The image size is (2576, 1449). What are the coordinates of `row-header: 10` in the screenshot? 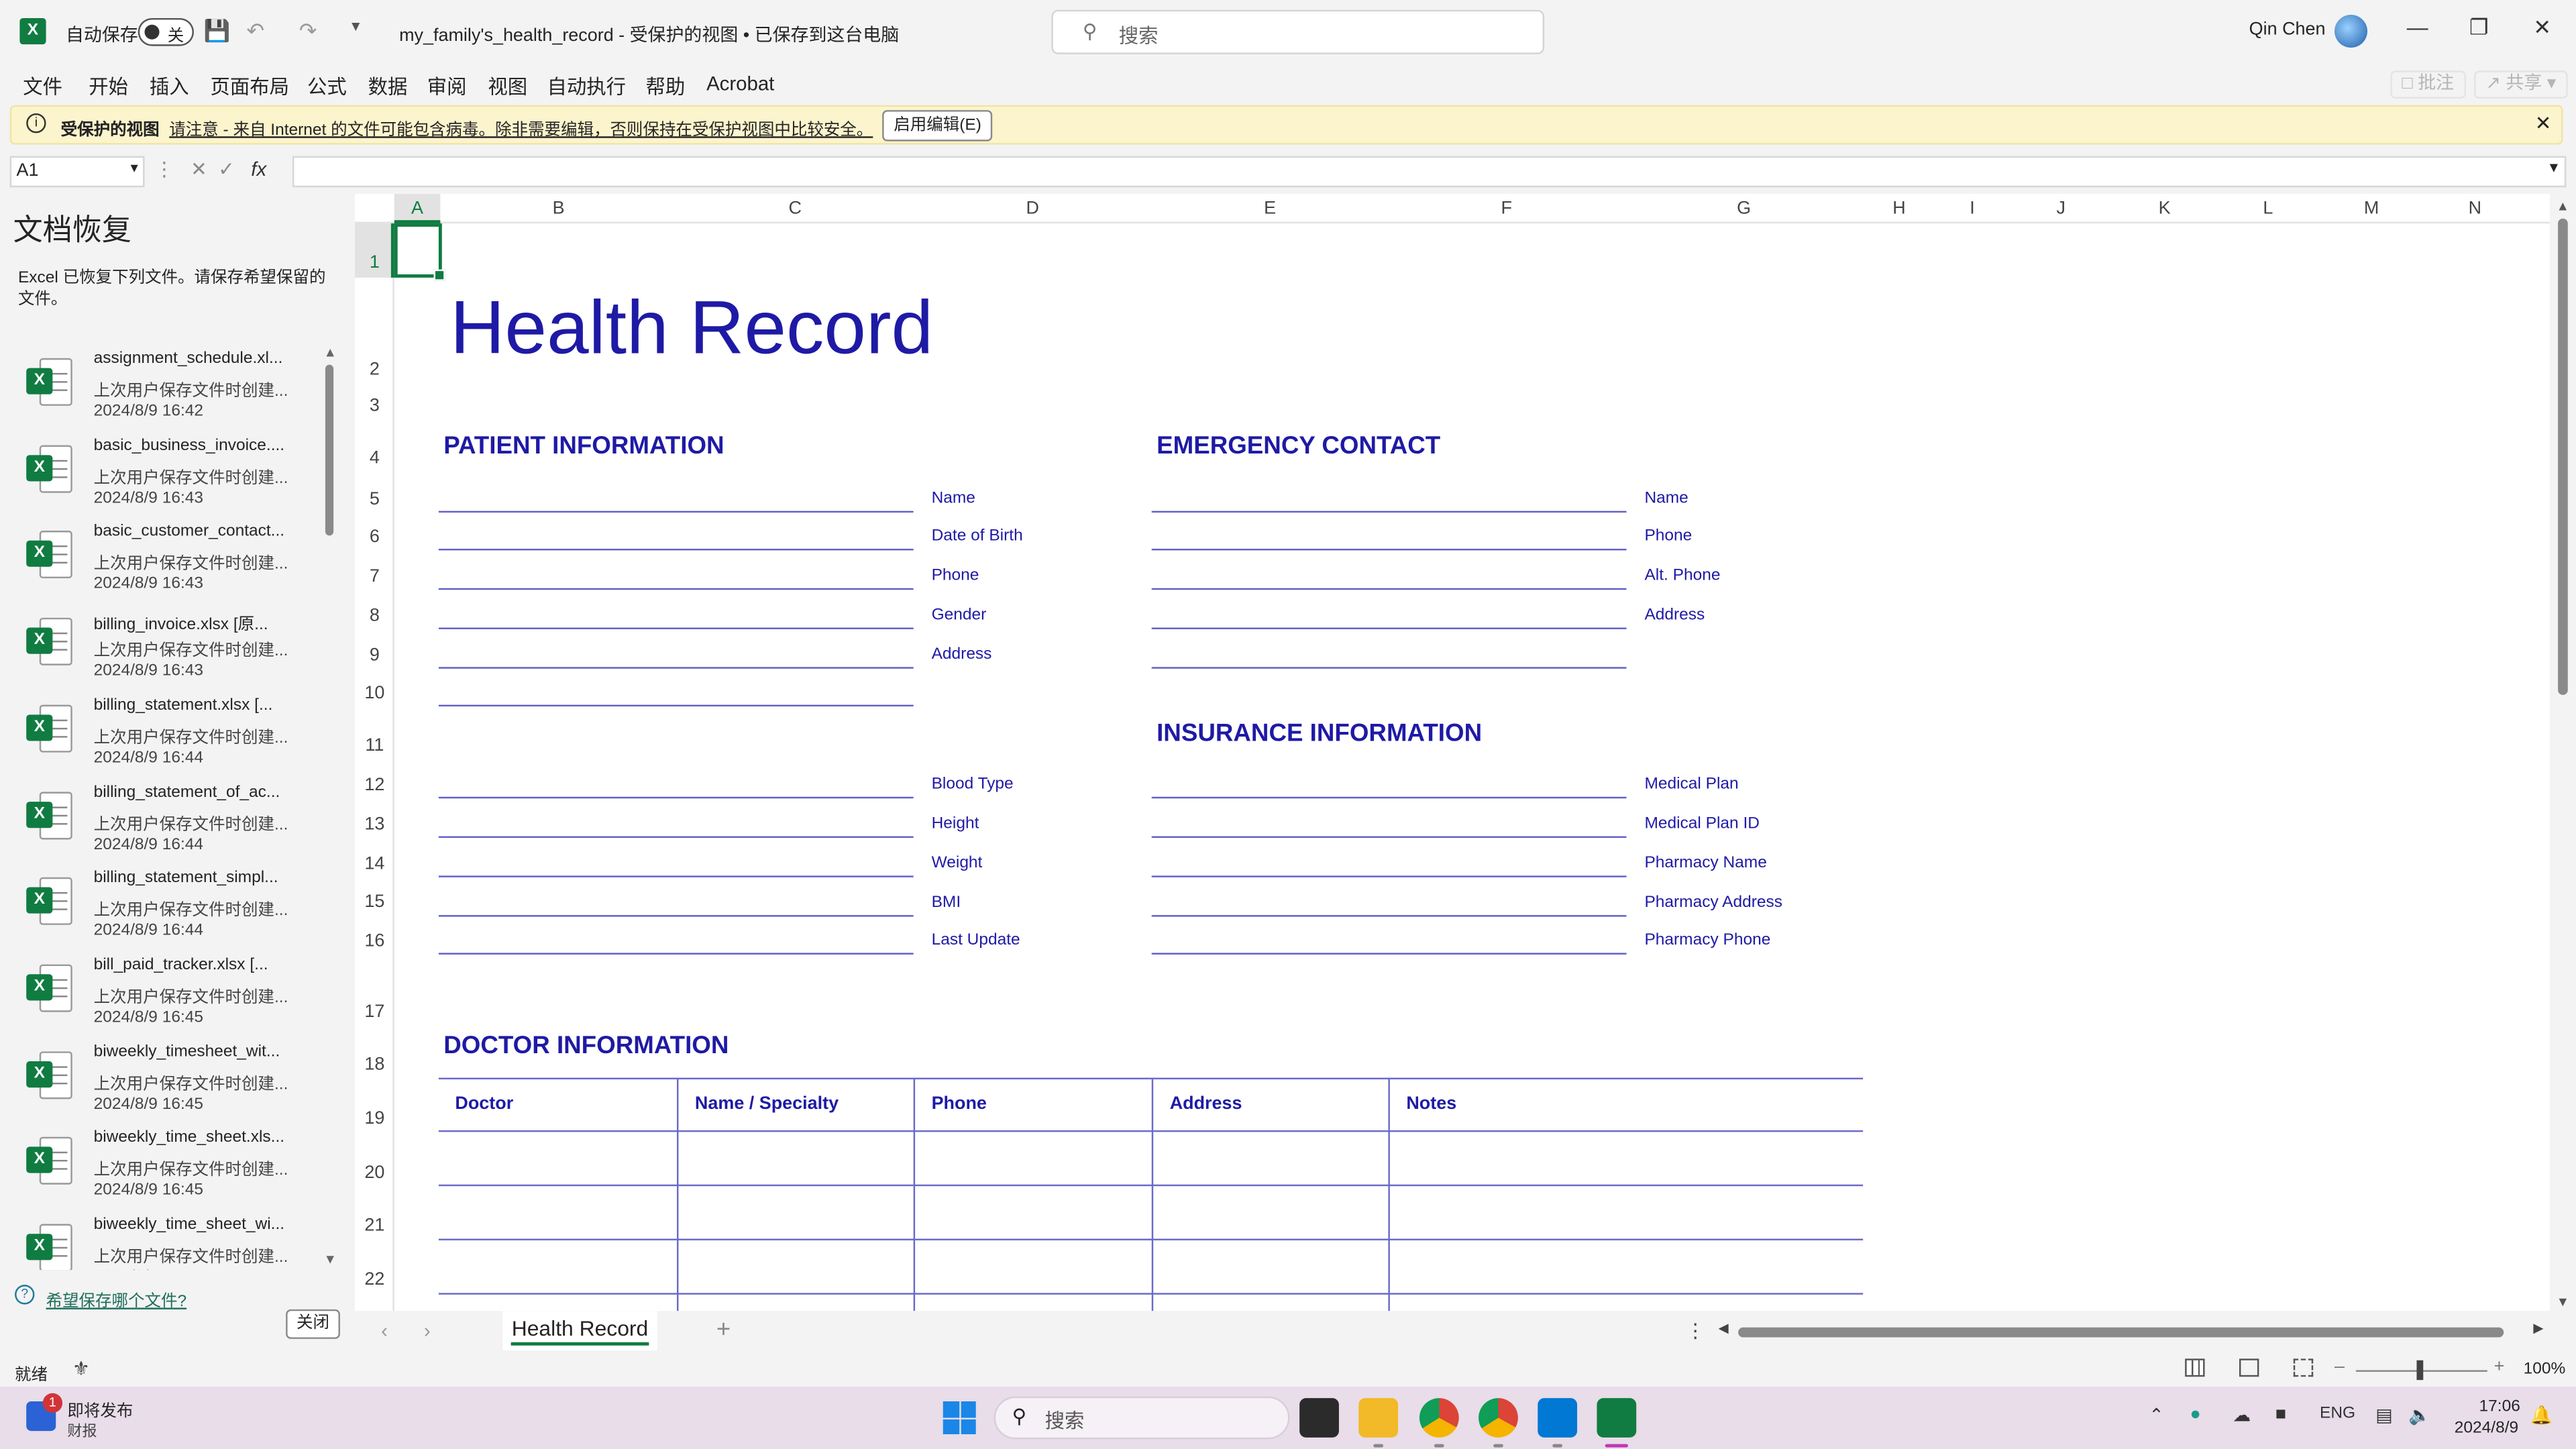 It's located at (374, 693).